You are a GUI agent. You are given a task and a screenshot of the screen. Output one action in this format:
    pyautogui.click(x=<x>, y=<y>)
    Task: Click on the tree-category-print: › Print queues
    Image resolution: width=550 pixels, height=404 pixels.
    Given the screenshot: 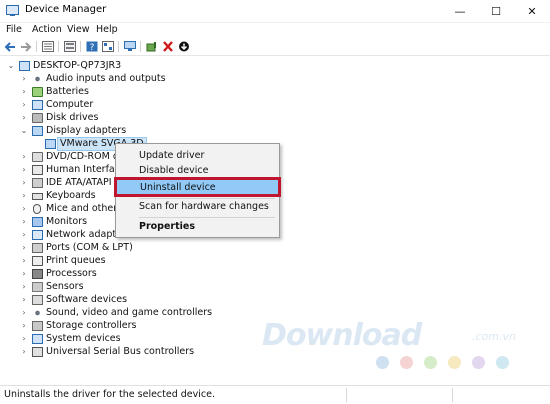 What is the action you would take?
    pyautogui.click(x=150, y=261)
    